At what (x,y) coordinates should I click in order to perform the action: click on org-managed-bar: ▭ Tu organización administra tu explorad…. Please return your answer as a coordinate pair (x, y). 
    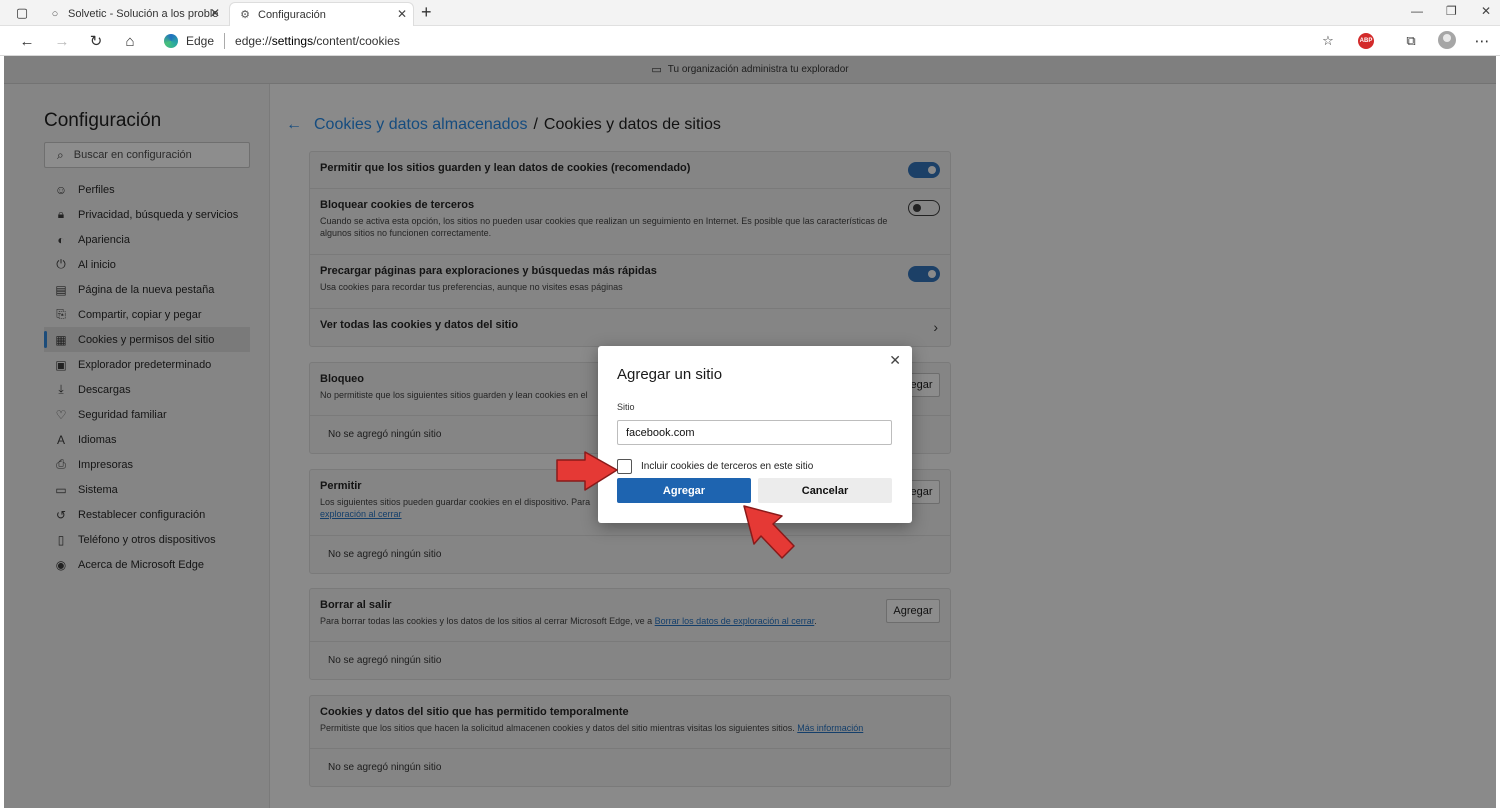
    Looking at the image, I should click on (750, 70).